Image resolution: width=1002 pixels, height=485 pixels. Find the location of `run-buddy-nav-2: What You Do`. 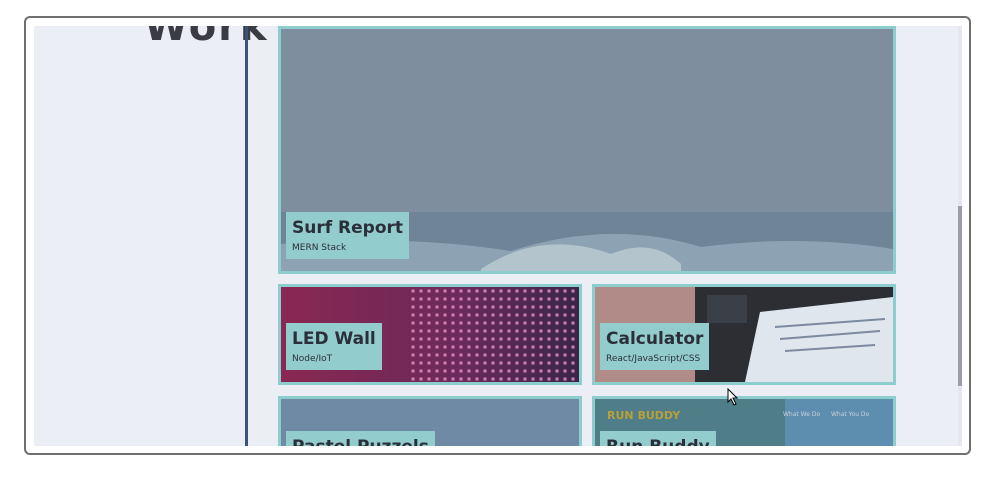

run-buddy-nav-2: What You Do is located at coordinates (850, 414).